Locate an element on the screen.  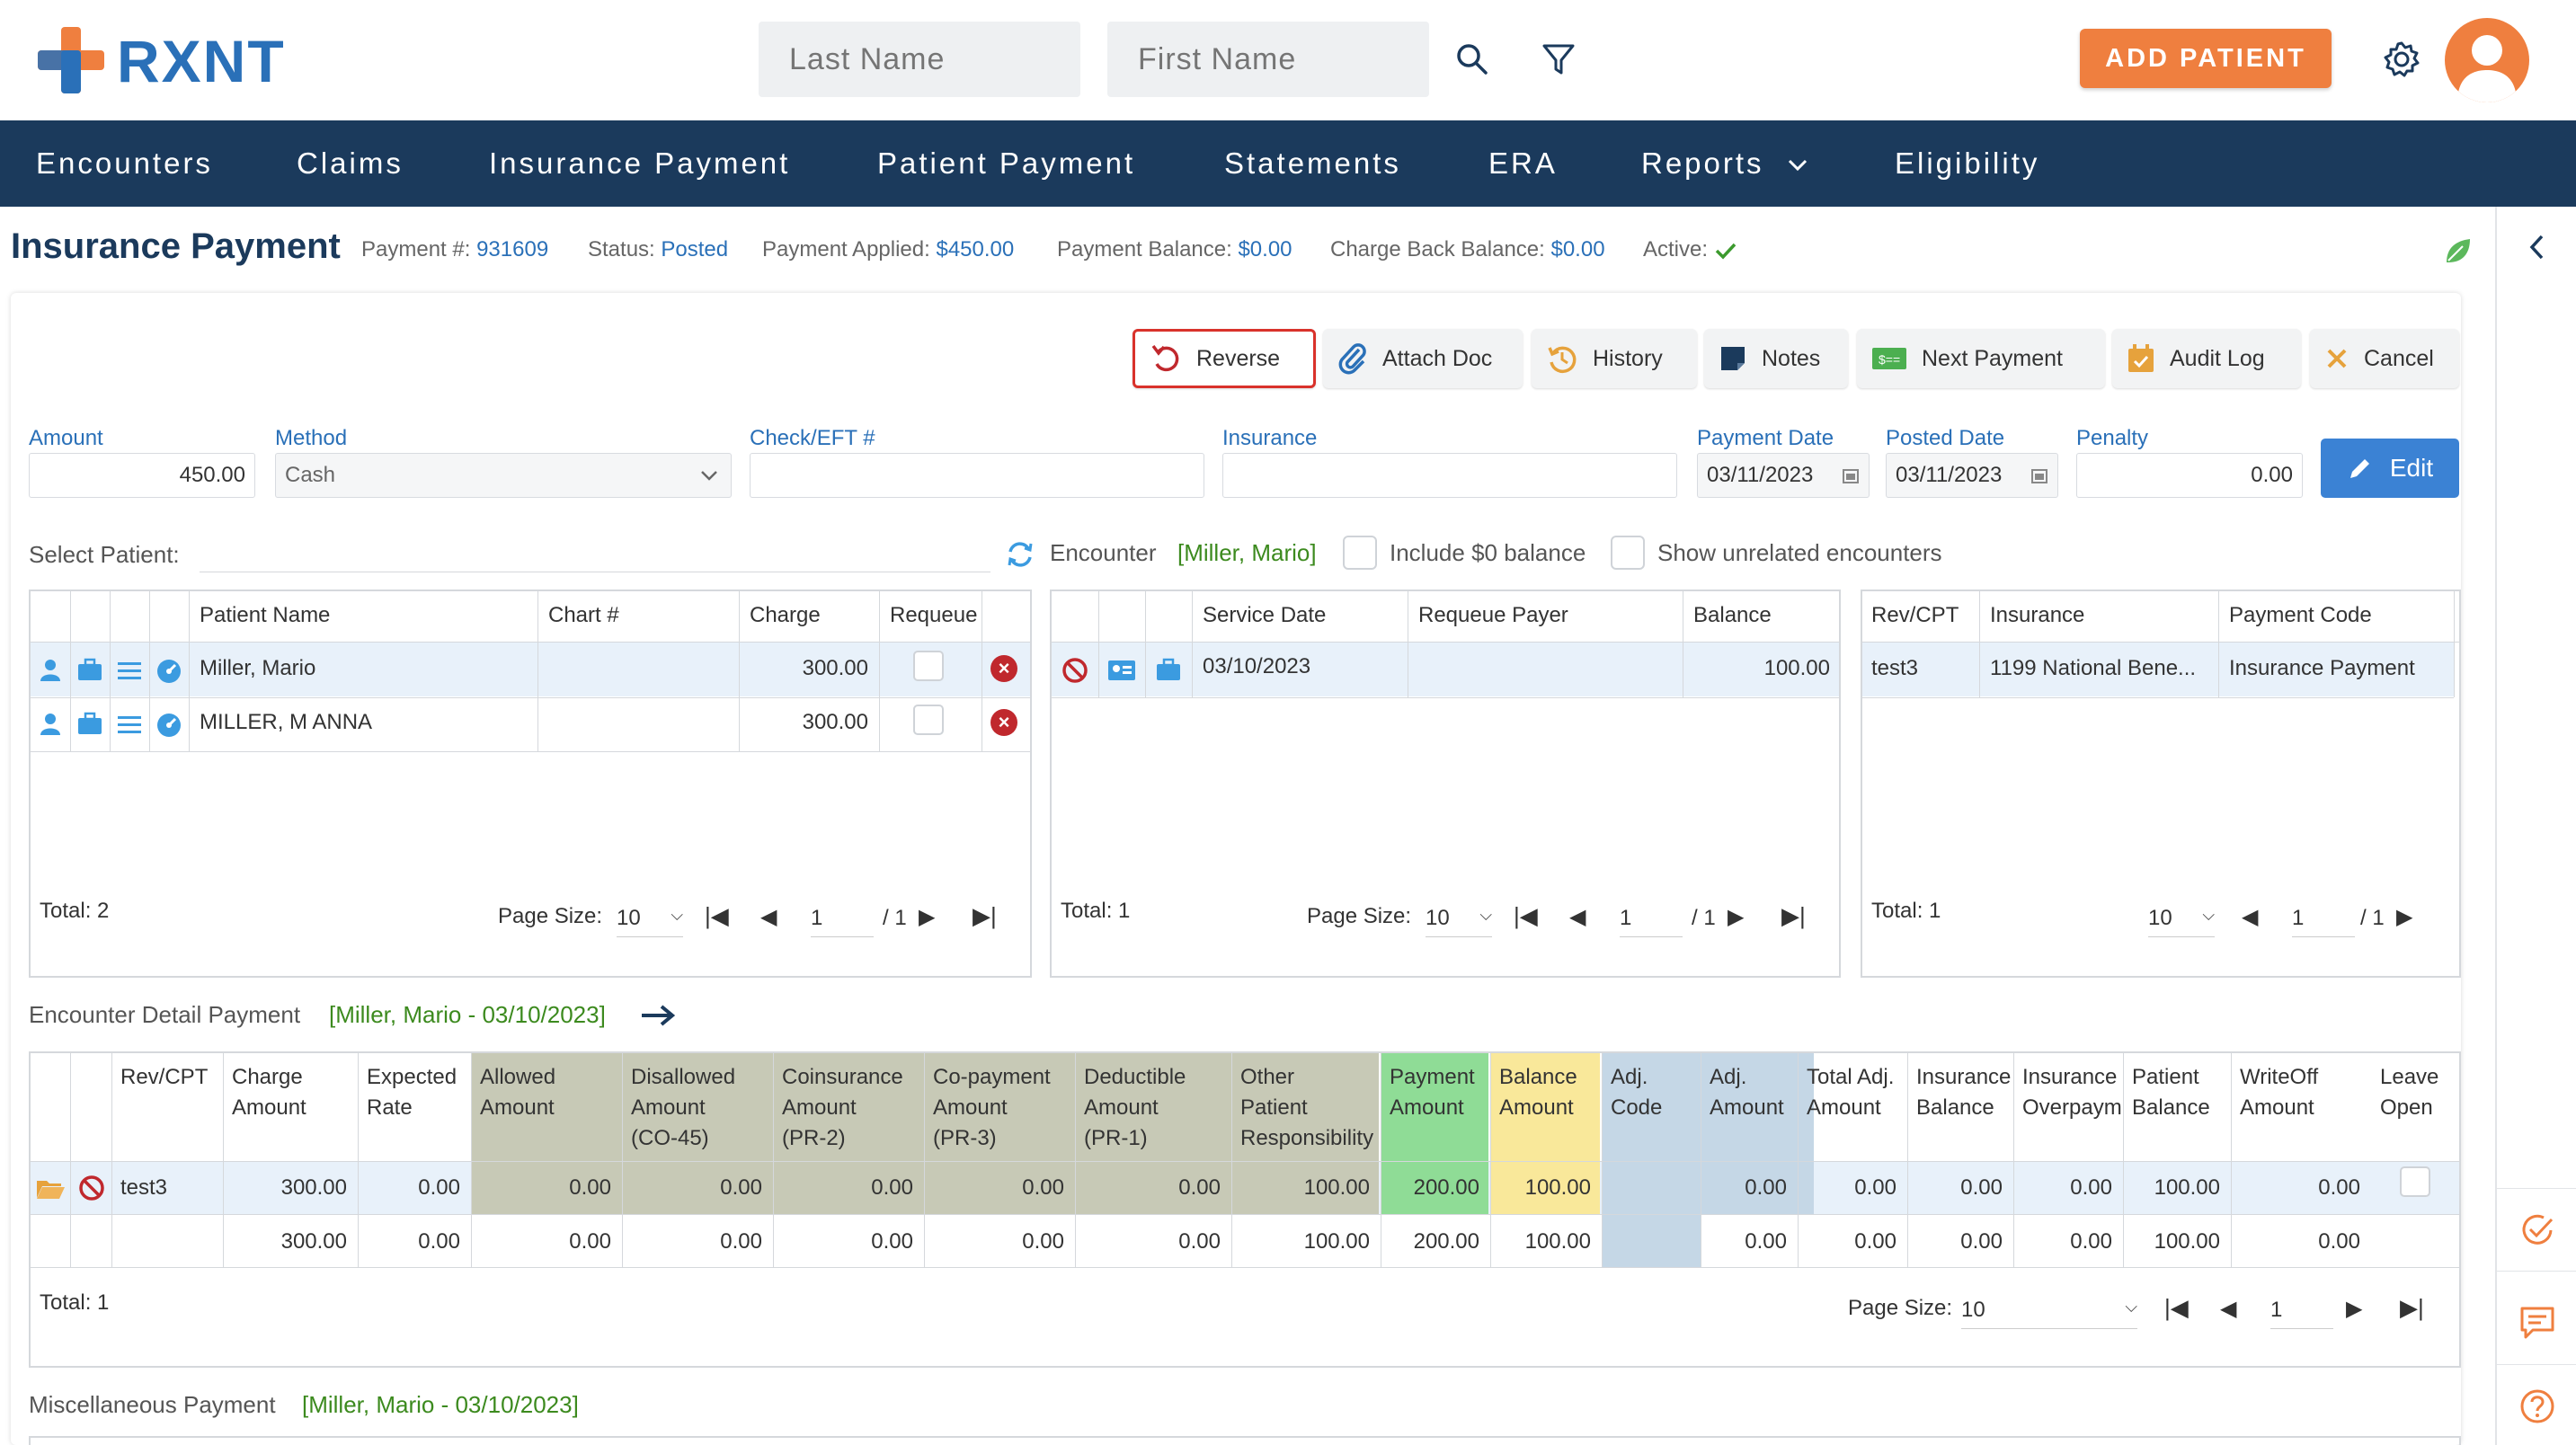
detail-col-header: Allowed Amount is located at coordinates (550, 1092).